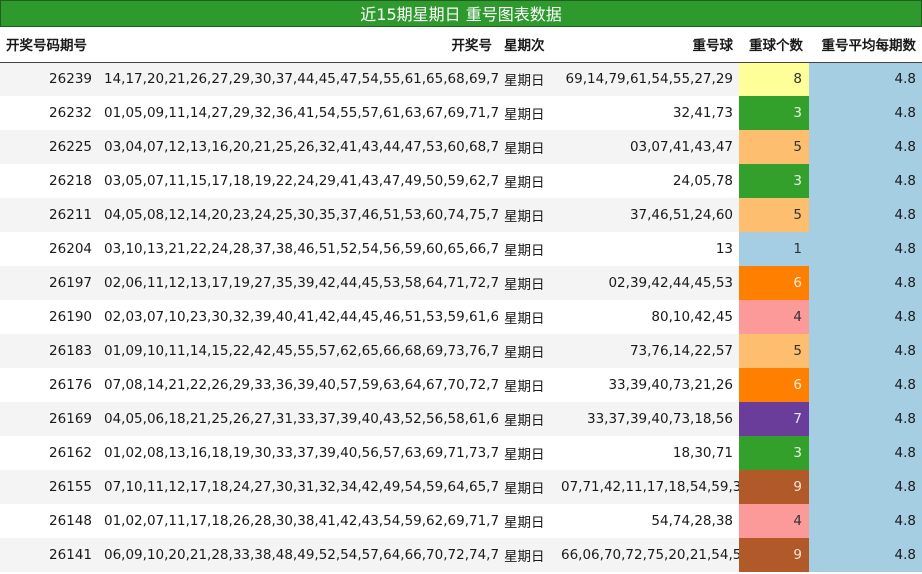  I want to click on cell-repeat-balls: 13, so click(647, 249).